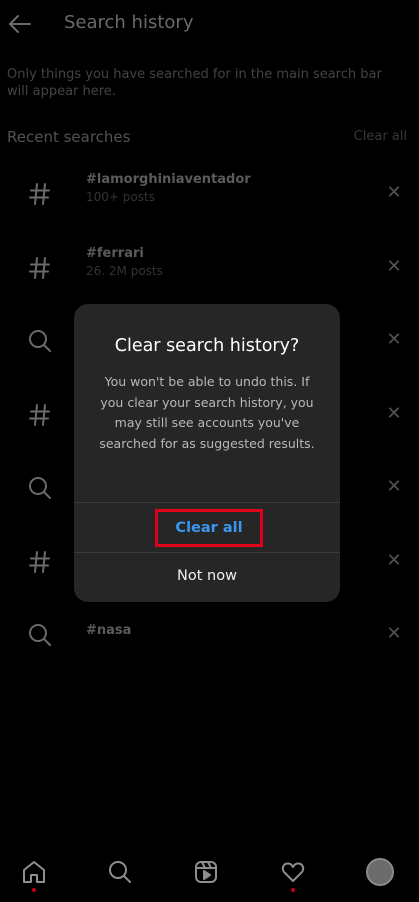 Image resolution: width=419 pixels, height=902 pixels. Describe the element at coordinates (207, 502) in the screenshot. I see `dialog-divider` at that location.